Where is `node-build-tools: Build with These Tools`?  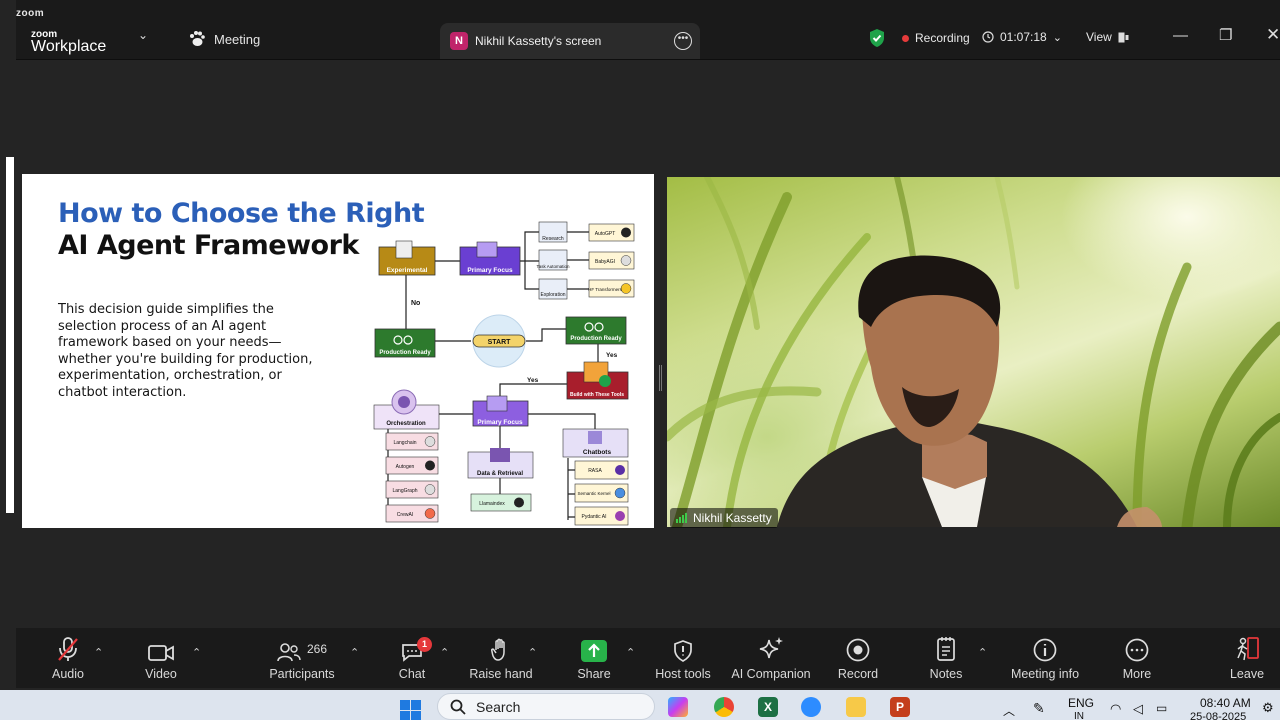
node-build-tools: Build with These Tools is located at coordinates (597, 380).